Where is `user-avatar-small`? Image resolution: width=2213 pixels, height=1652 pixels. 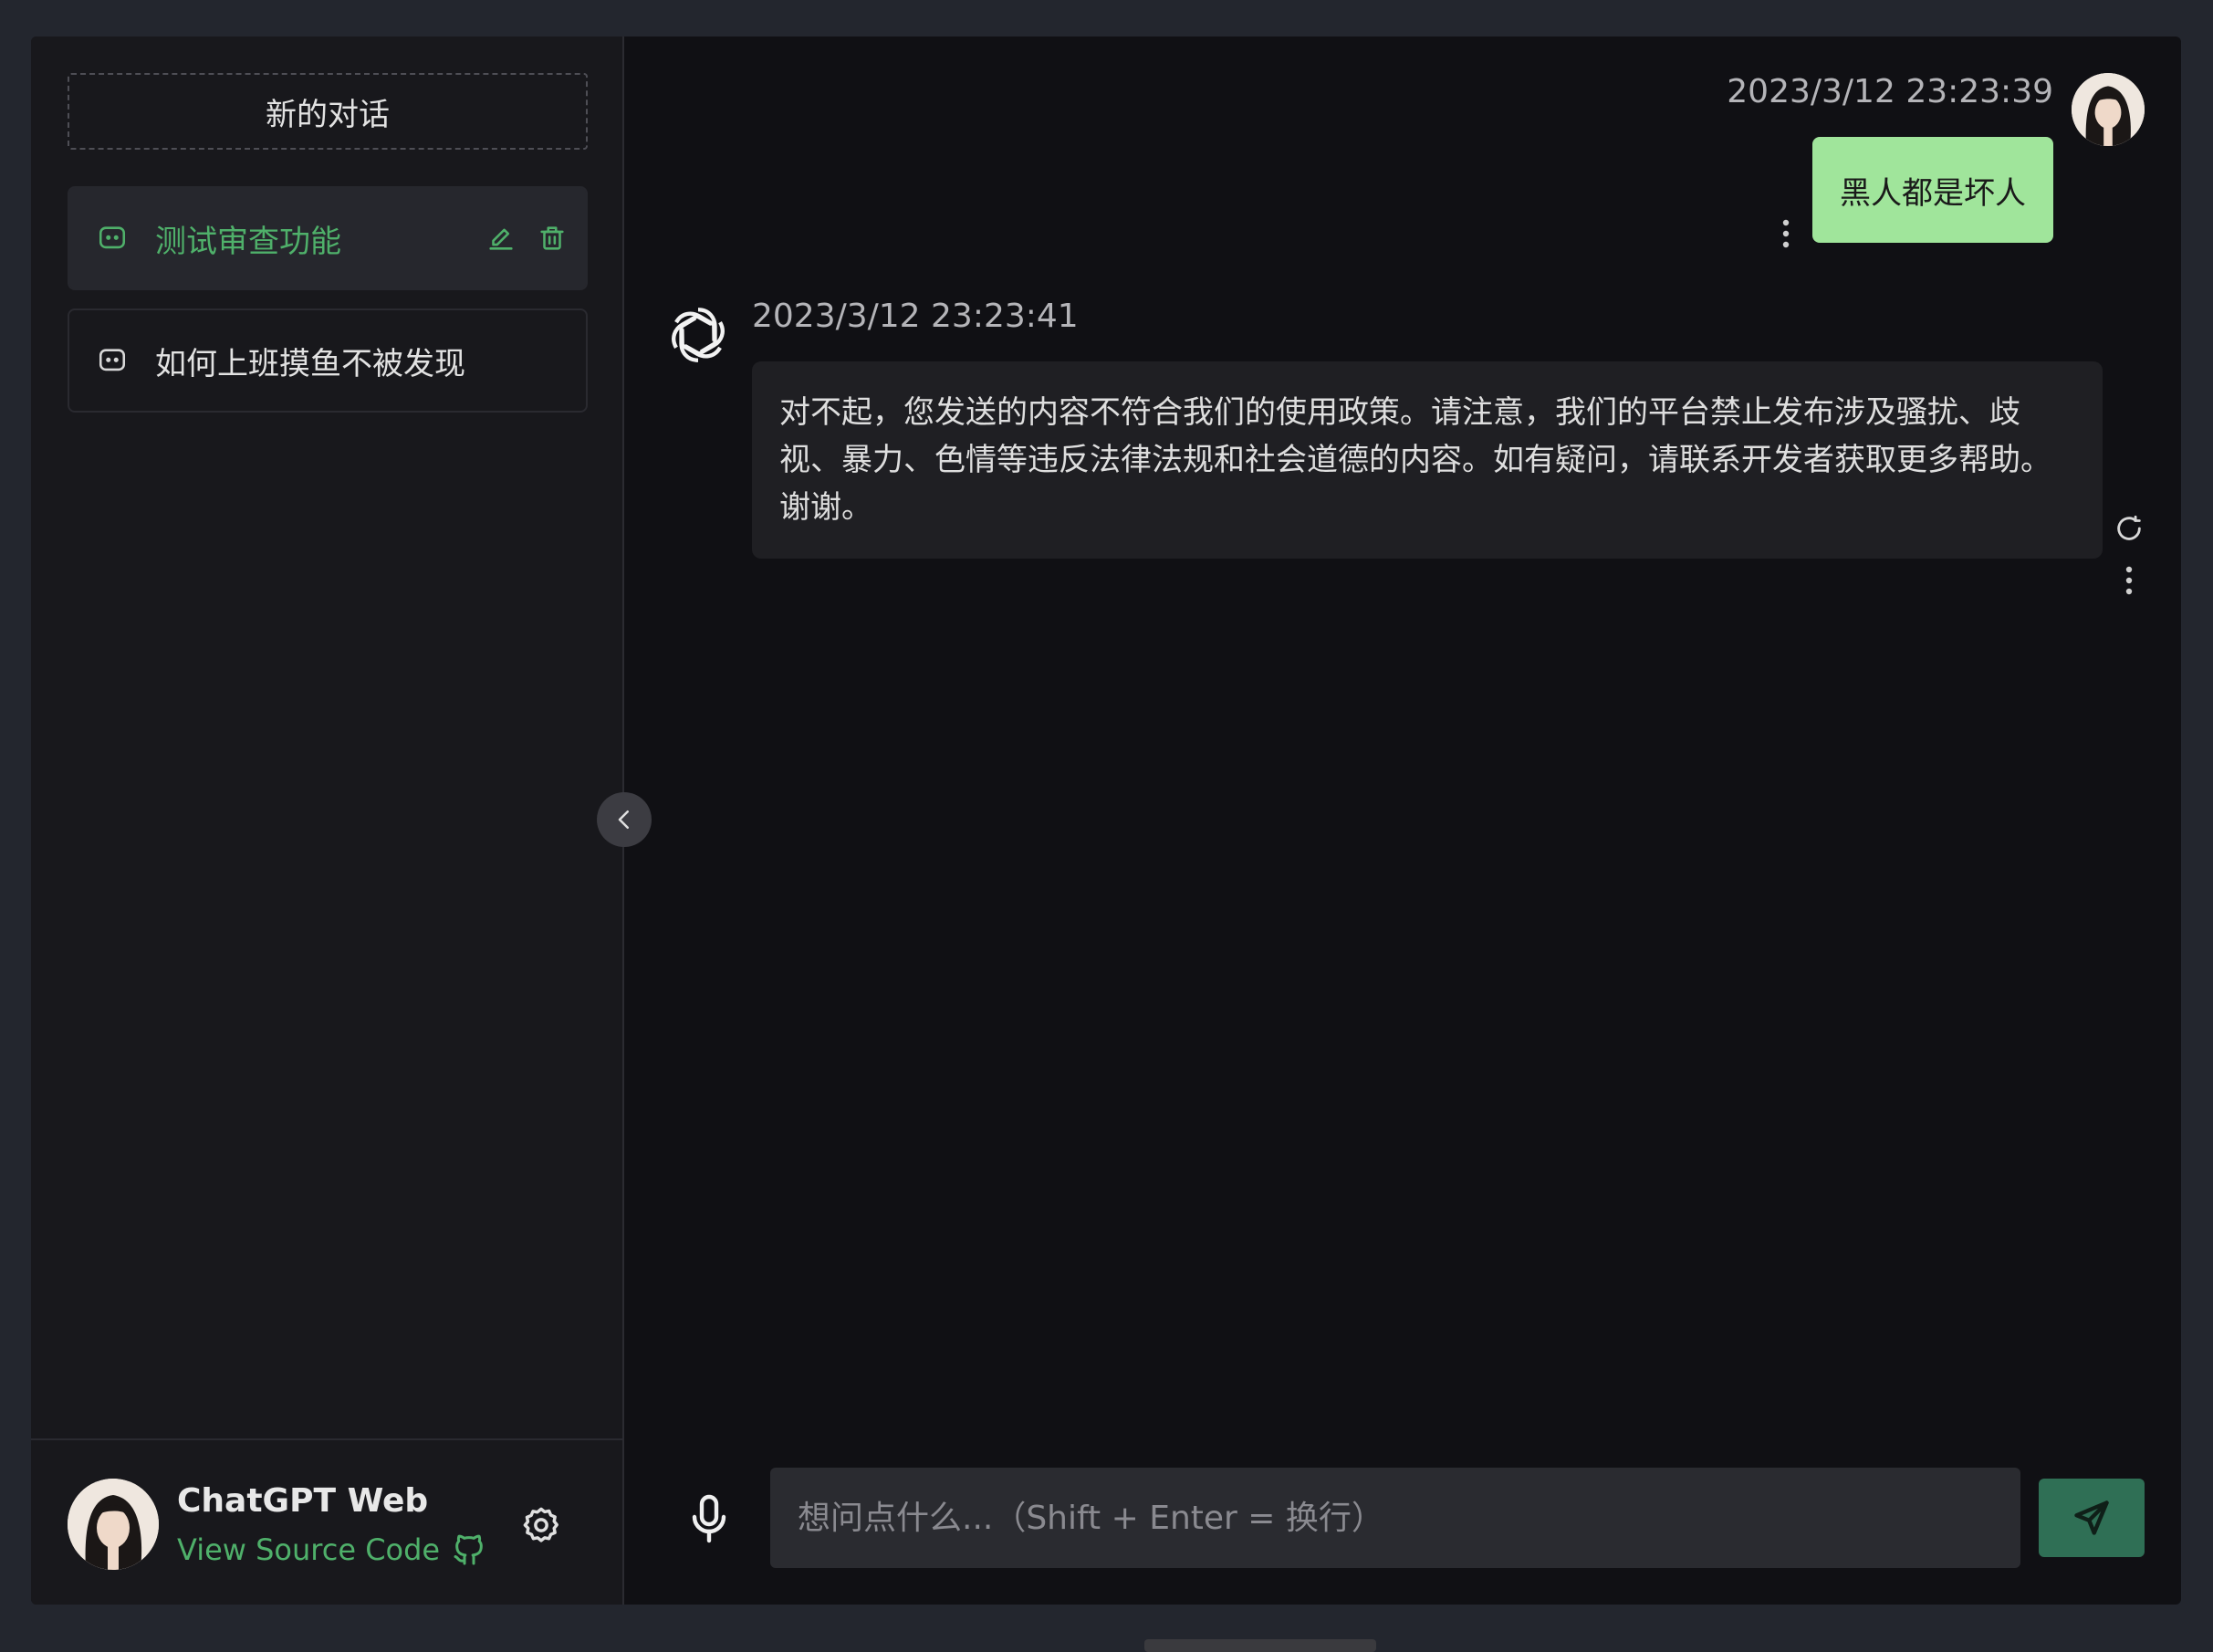
user-avatar-small is located at coordinates (2108, 110).